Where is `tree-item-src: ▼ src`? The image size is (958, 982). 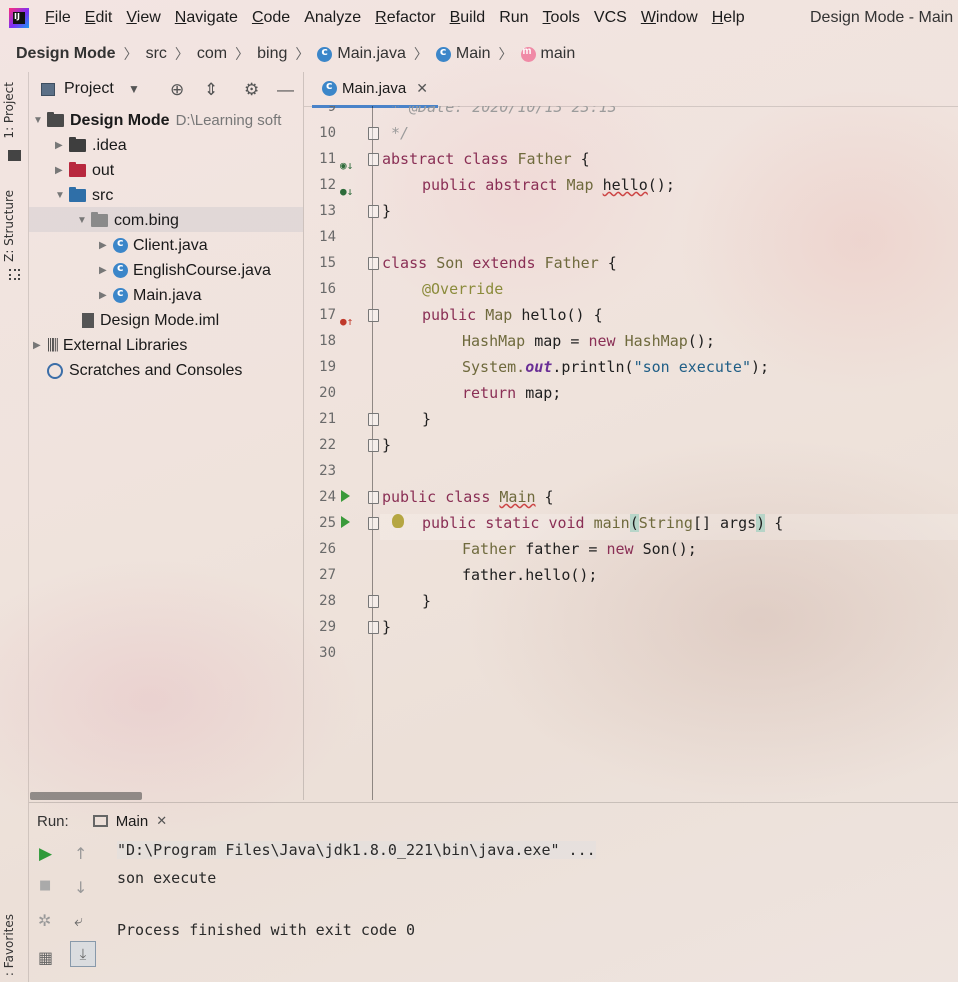 tree-item-src: ▼ src is located at coordinates (84, 195).